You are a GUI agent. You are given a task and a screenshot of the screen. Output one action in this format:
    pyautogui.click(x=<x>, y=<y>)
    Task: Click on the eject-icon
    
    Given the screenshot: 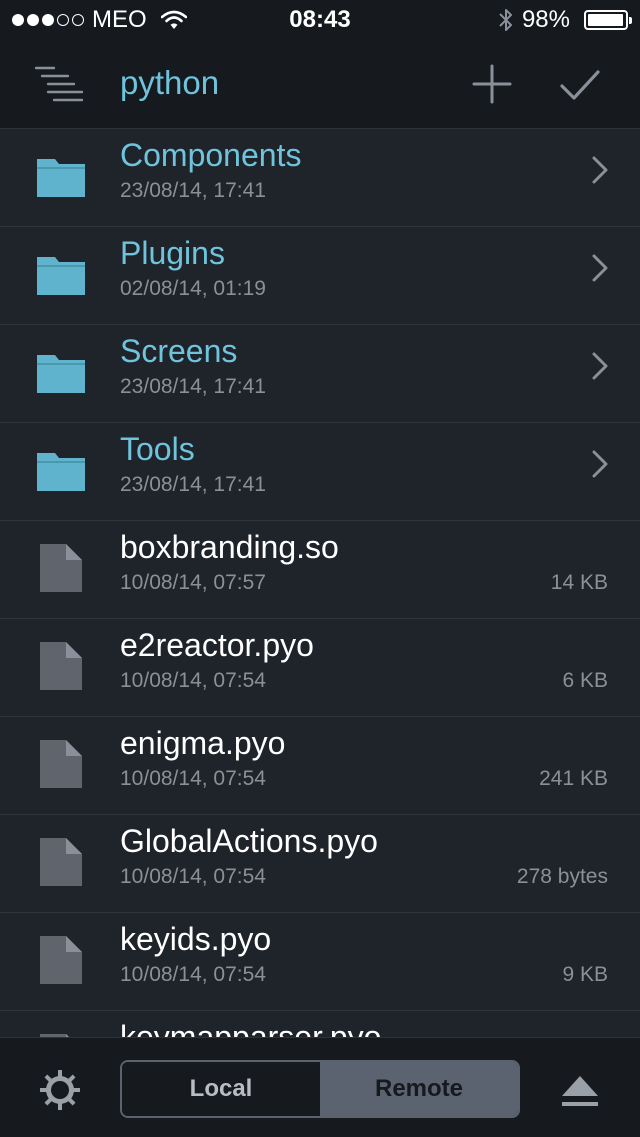 What is the action you would take?
    pyautogui.click(x=580, y=1090)
    